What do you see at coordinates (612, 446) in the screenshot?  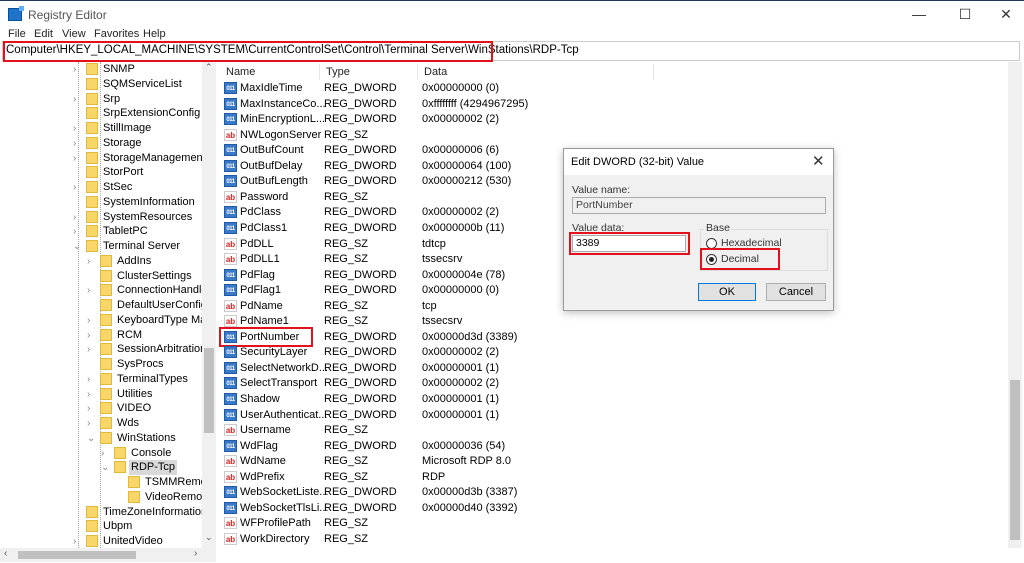 I see `value-row: 011 WdFlag REG_DWORD 0x00000036 (54)` at bounding box center [612, 446].